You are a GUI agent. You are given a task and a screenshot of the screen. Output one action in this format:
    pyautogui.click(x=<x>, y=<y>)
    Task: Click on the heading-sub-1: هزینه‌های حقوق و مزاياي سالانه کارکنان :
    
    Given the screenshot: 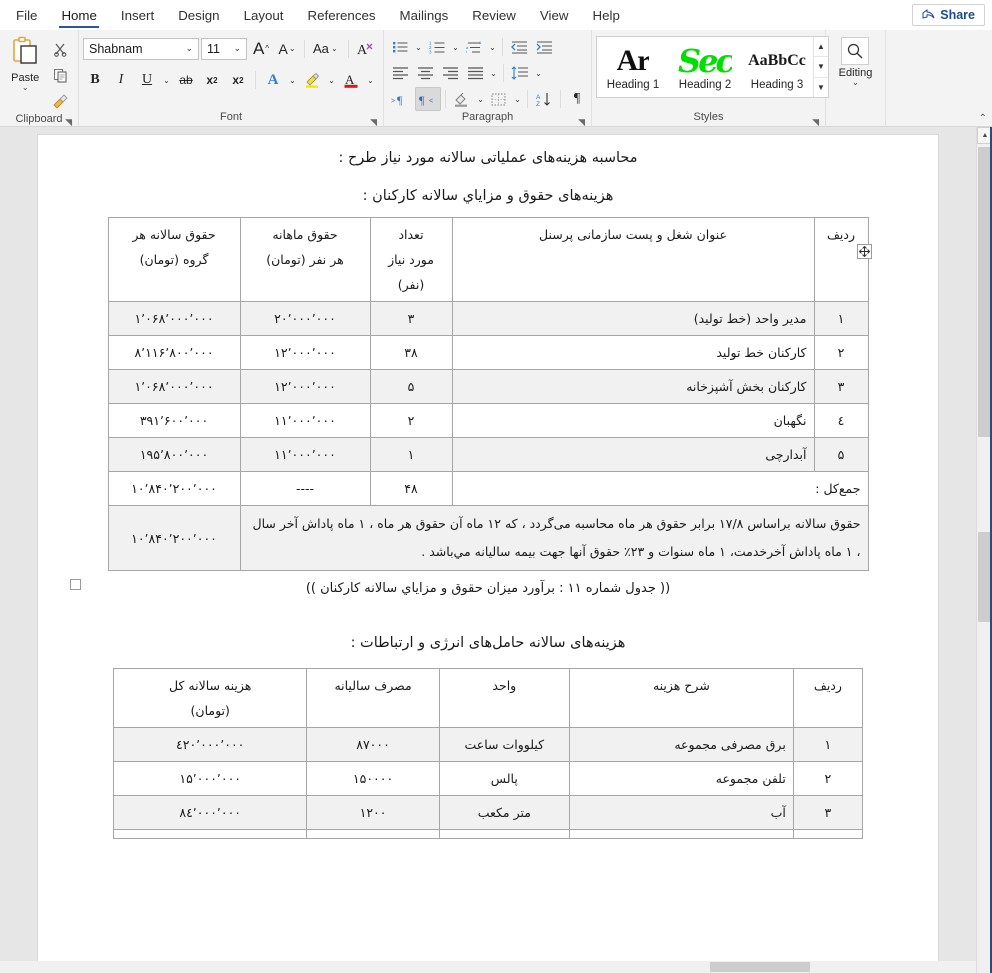 What is the action you would take?
    pyautogui.click(x=488, y=196)
    